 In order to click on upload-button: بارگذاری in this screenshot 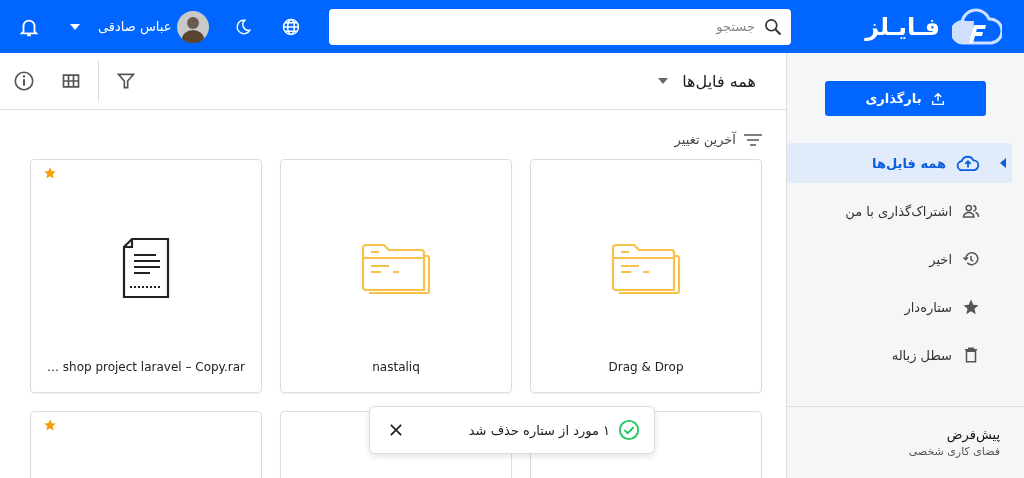, I will do `click(905, 98)`.